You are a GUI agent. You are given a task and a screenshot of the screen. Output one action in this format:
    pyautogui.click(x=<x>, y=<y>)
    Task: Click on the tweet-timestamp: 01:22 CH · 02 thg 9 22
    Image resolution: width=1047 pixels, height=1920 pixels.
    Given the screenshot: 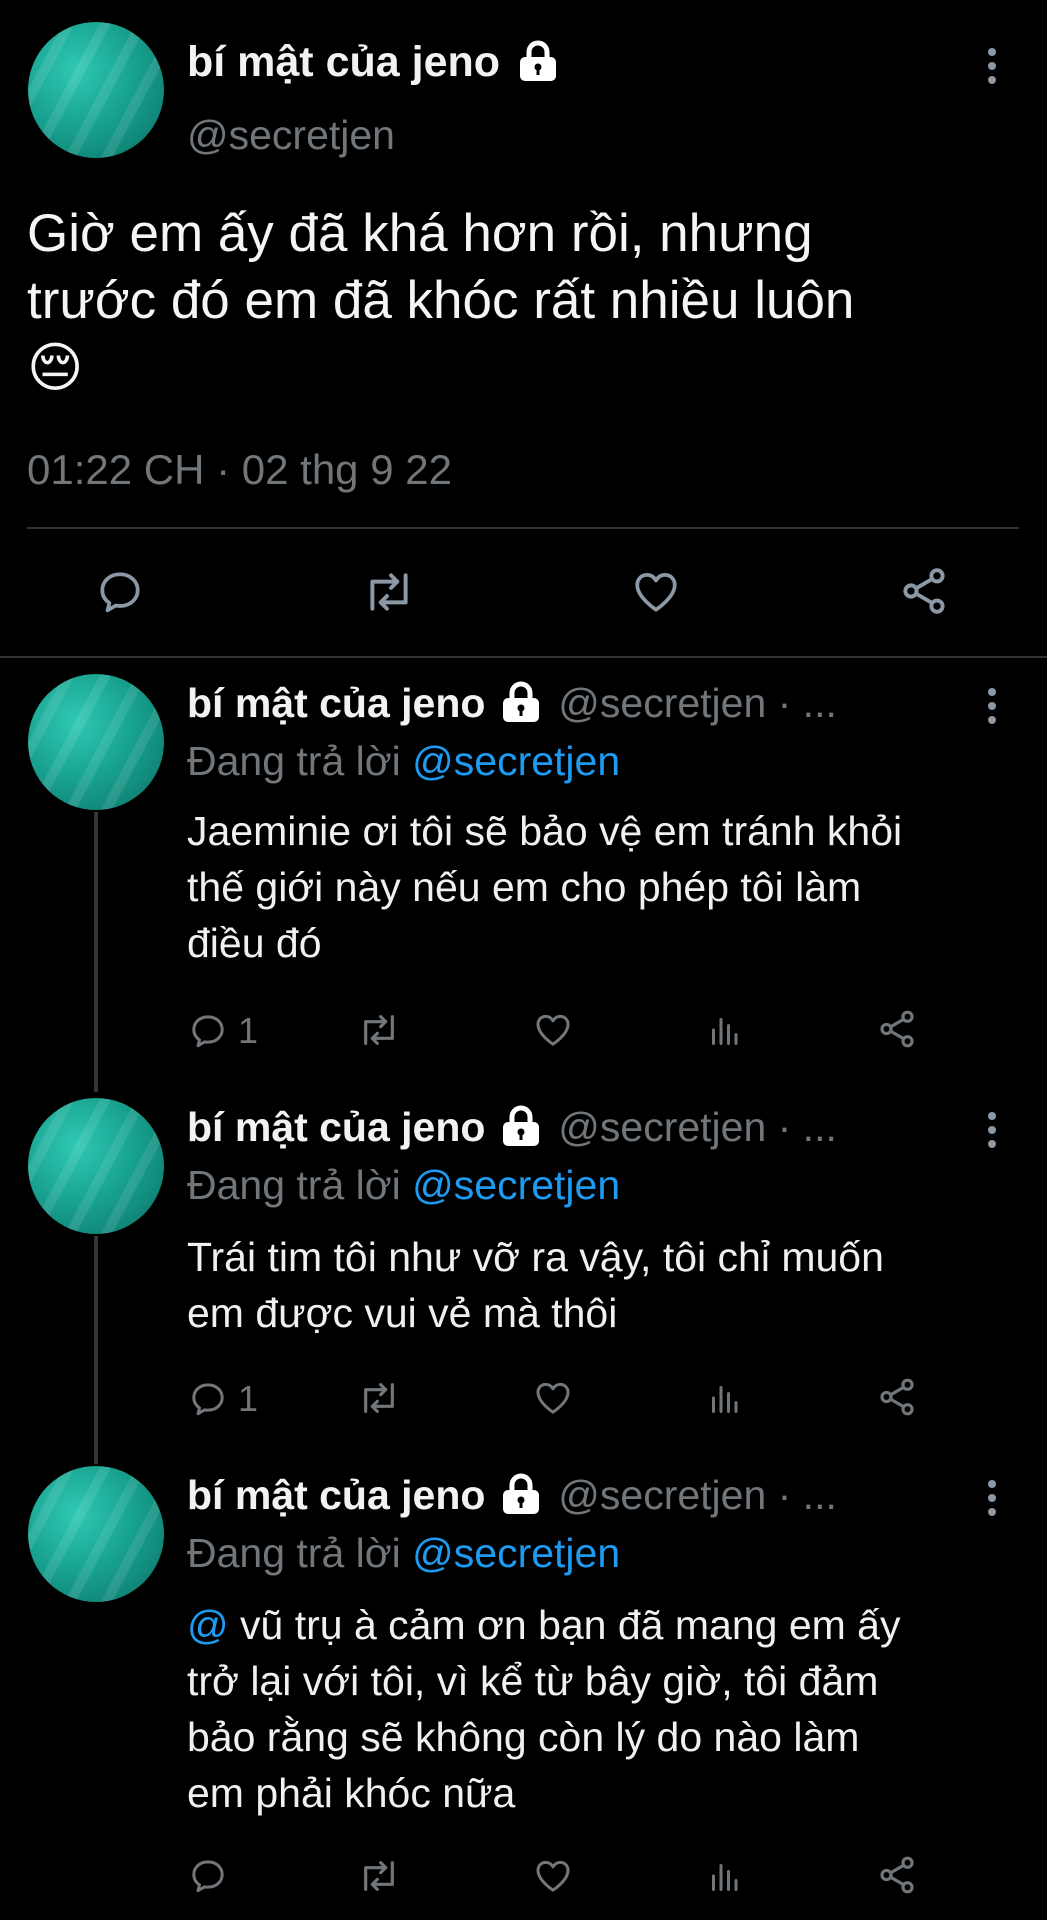 What is the action you would take?
    pyautogui.click(x=239, y=470)
    